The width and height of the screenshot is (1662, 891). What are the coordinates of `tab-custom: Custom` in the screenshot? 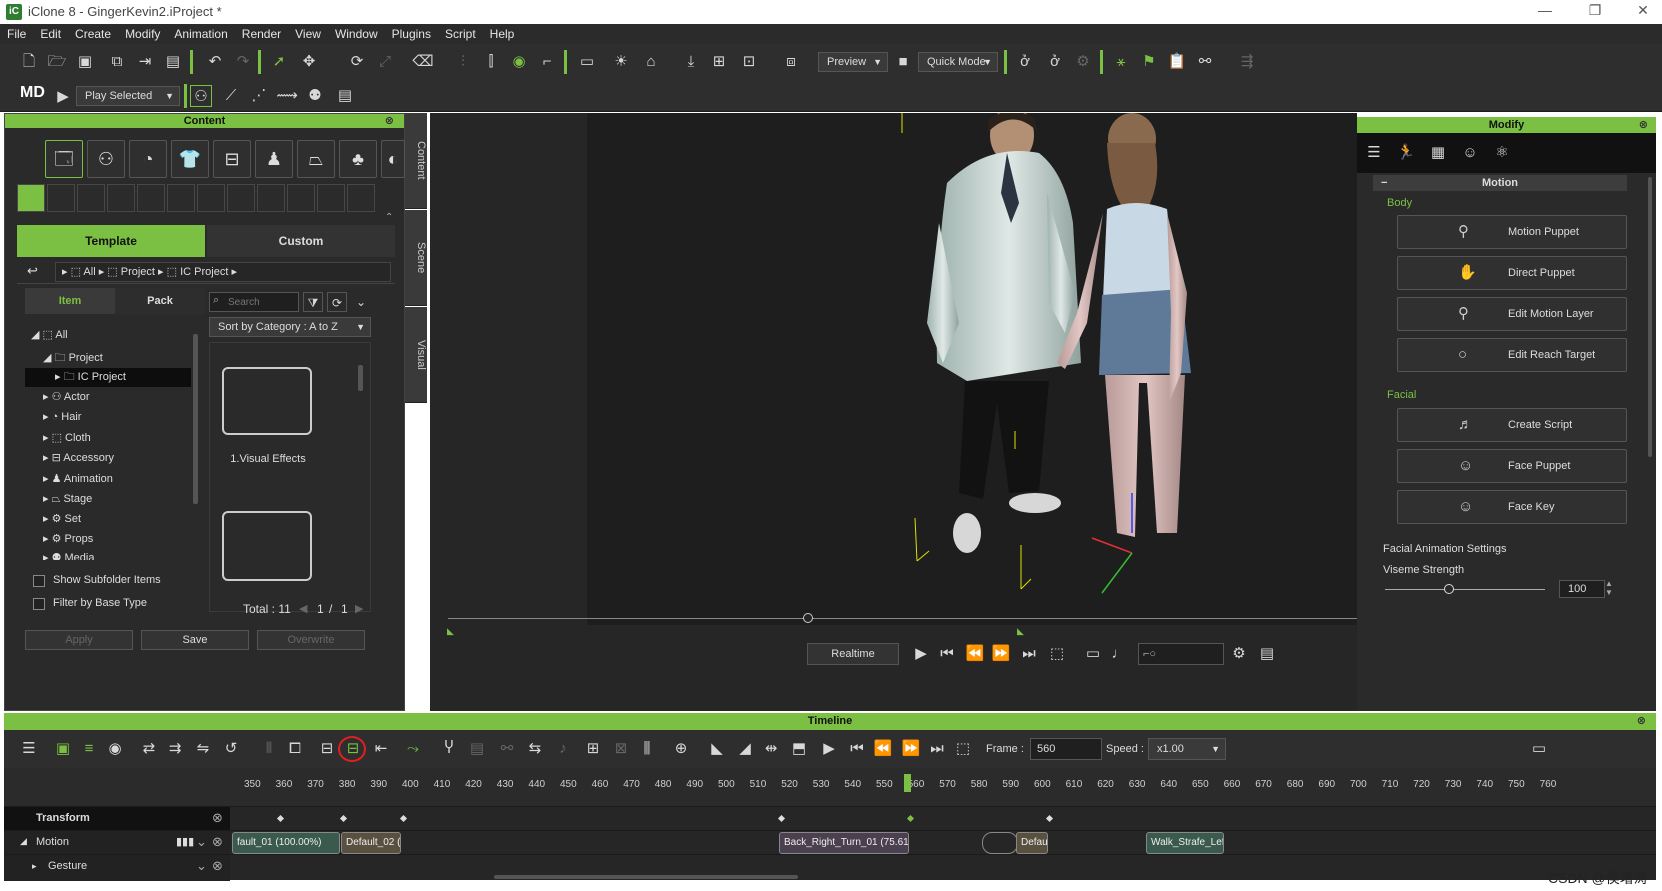 It's located at (301, 241).